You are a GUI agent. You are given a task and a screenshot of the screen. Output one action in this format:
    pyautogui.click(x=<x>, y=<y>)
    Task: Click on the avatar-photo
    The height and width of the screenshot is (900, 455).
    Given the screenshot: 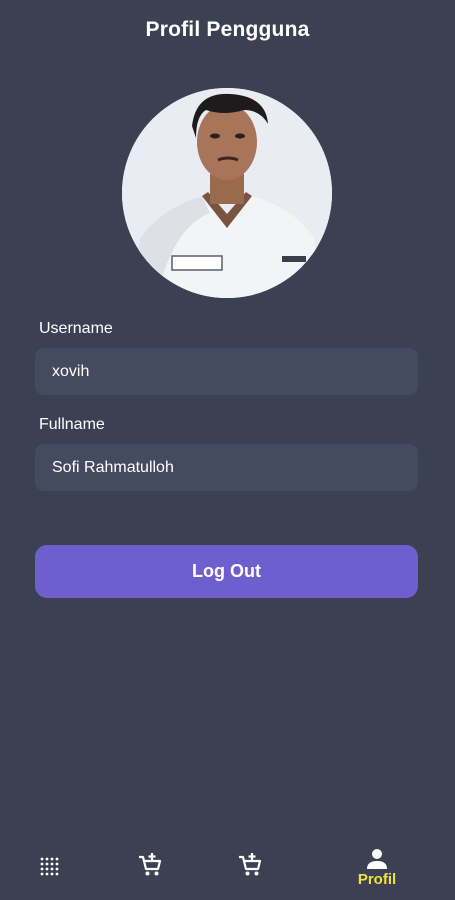 What is the action you would take?
    pyautogui.click(x=227, y=193)
    